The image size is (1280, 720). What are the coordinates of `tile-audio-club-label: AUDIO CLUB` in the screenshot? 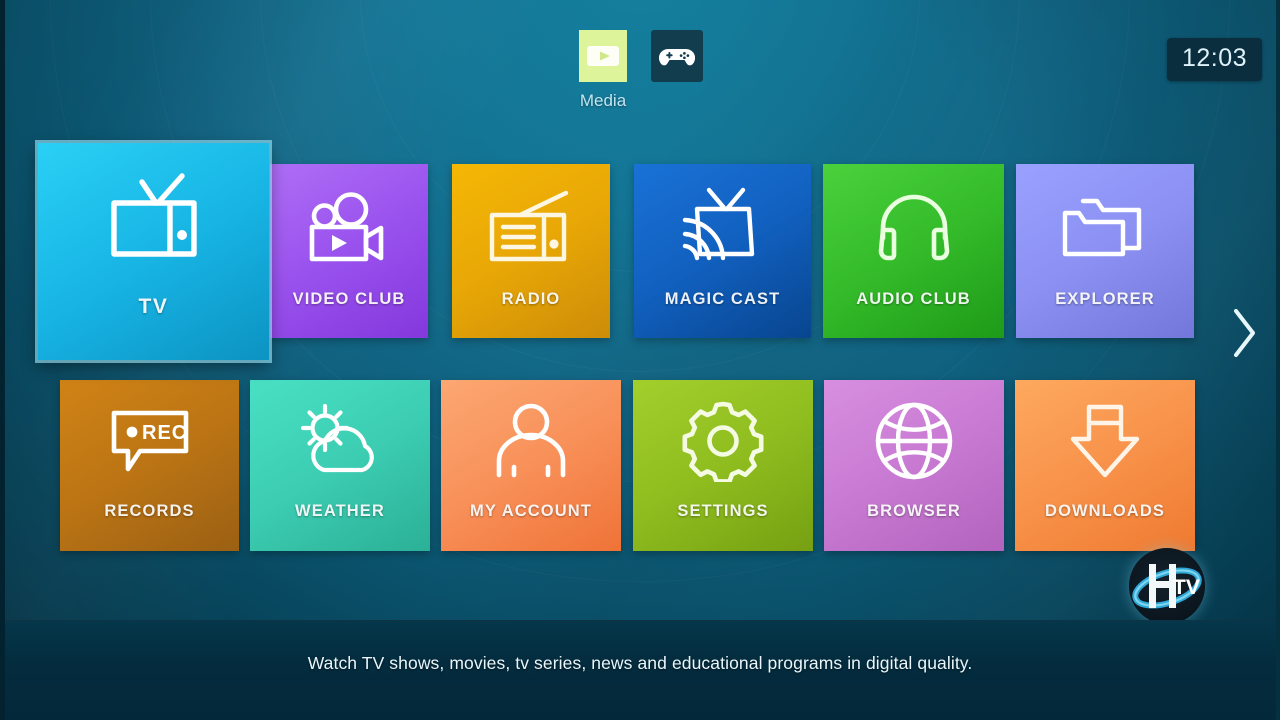 It's located at (913, 299).